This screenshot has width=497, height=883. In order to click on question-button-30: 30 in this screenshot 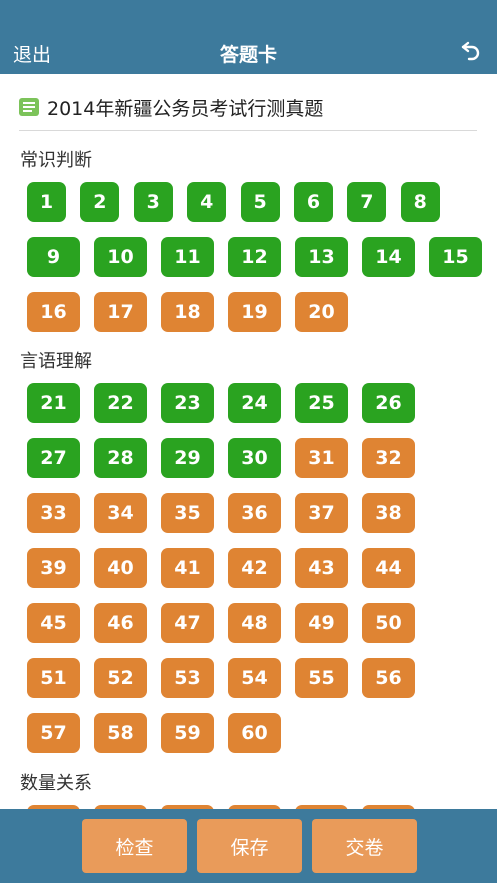, I will do `click(254, 458)`.